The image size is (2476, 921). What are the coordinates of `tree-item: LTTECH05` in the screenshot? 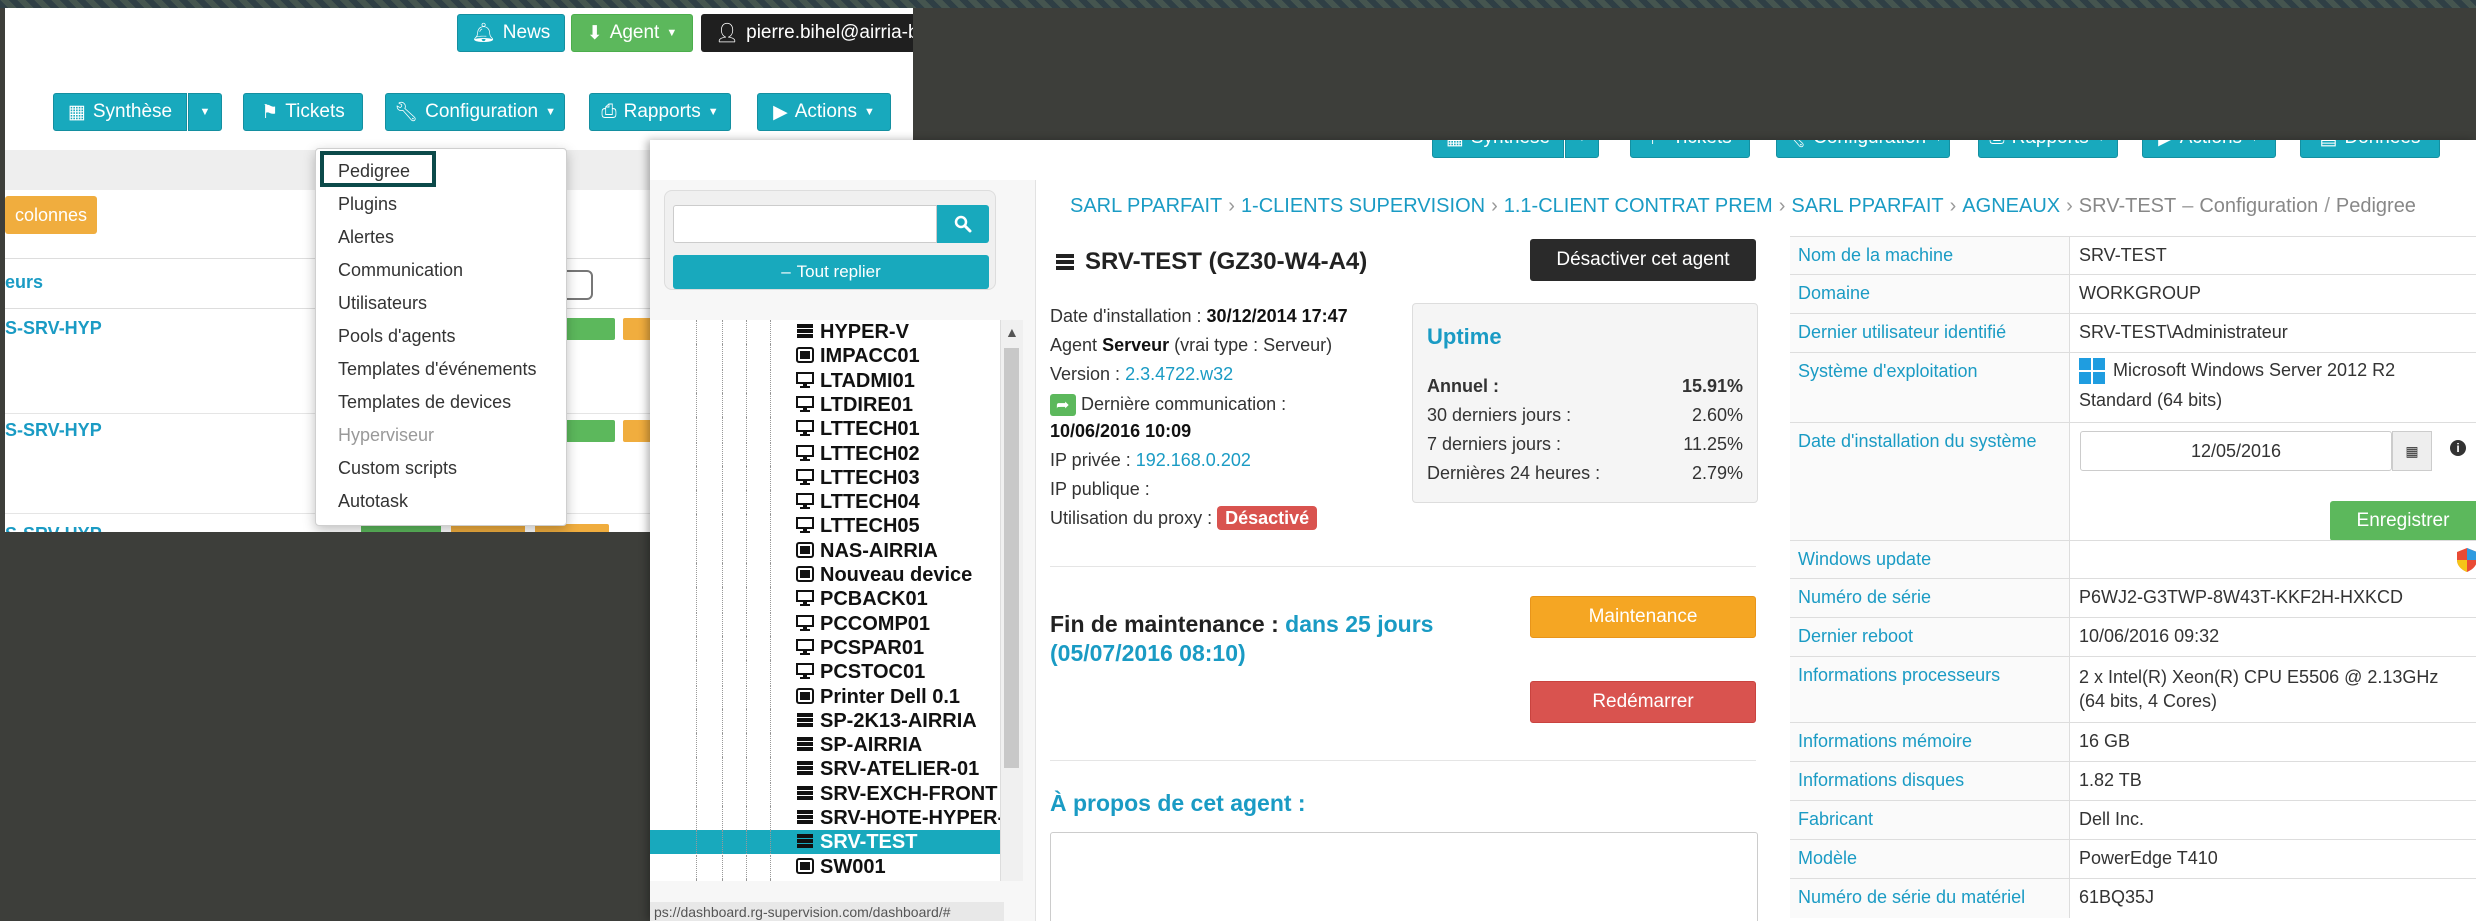 It's located at (825, 526).